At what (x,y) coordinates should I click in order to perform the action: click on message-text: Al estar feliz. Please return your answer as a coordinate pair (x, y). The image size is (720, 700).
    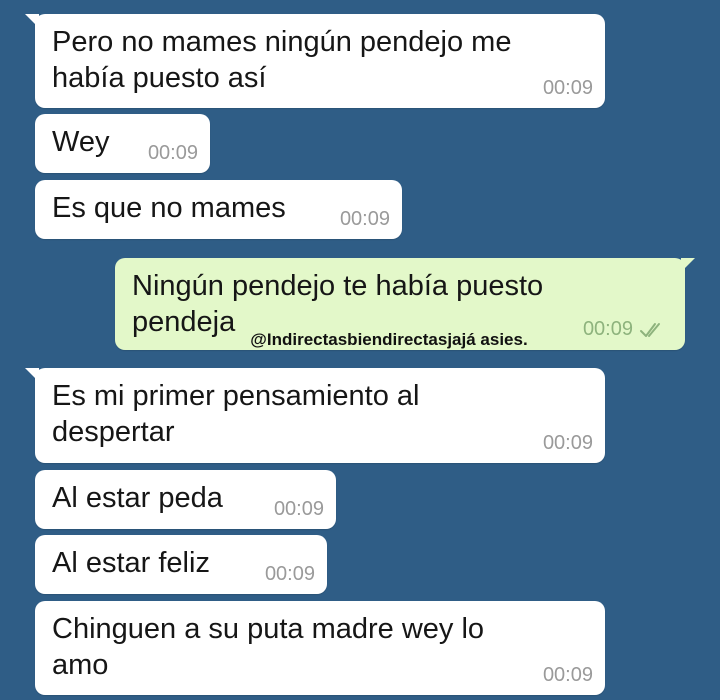
    Looking at the image, I should click on (131, 563).